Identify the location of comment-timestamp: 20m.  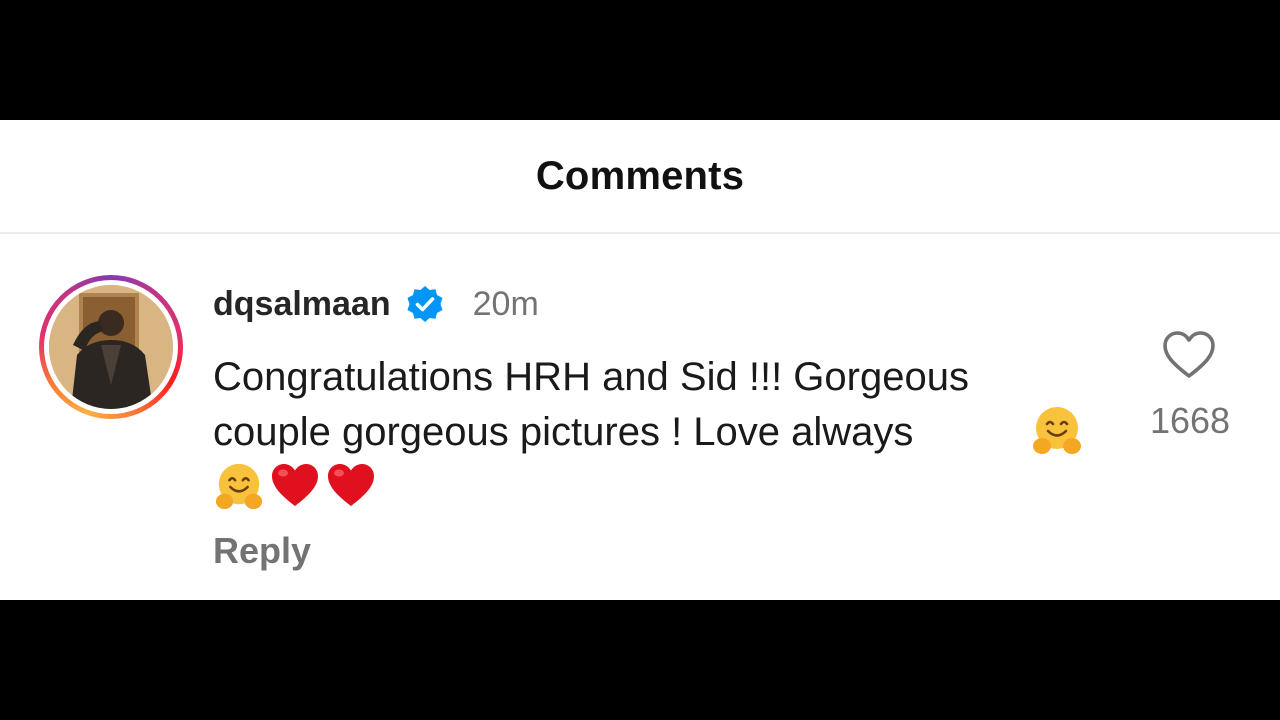
(505, 303).